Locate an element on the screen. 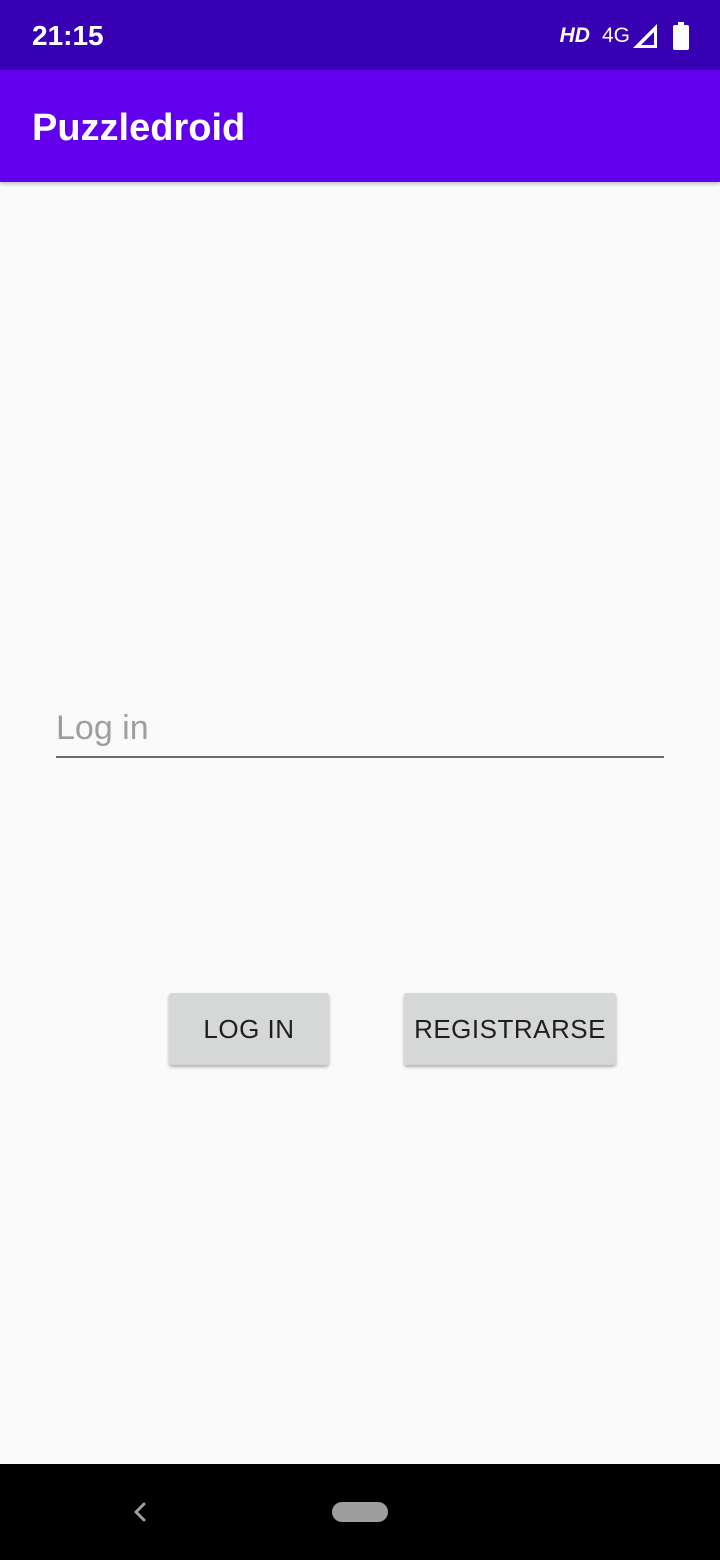 The width and height of the screenshot is (720, 1560). battery-icon is located at coordinates (681, 36).